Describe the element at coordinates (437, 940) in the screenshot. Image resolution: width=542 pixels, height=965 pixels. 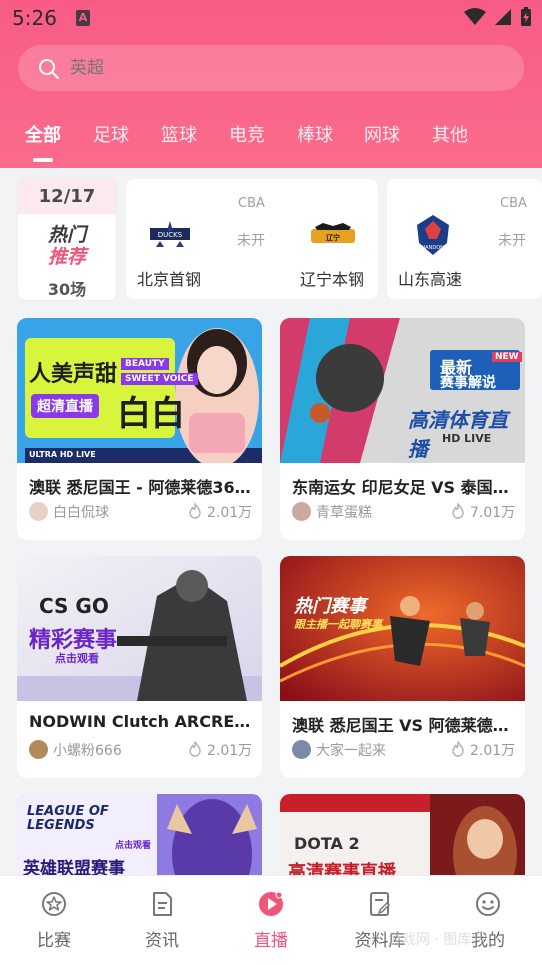
I see `watermark: 游戏网 · 图库网` at that location.